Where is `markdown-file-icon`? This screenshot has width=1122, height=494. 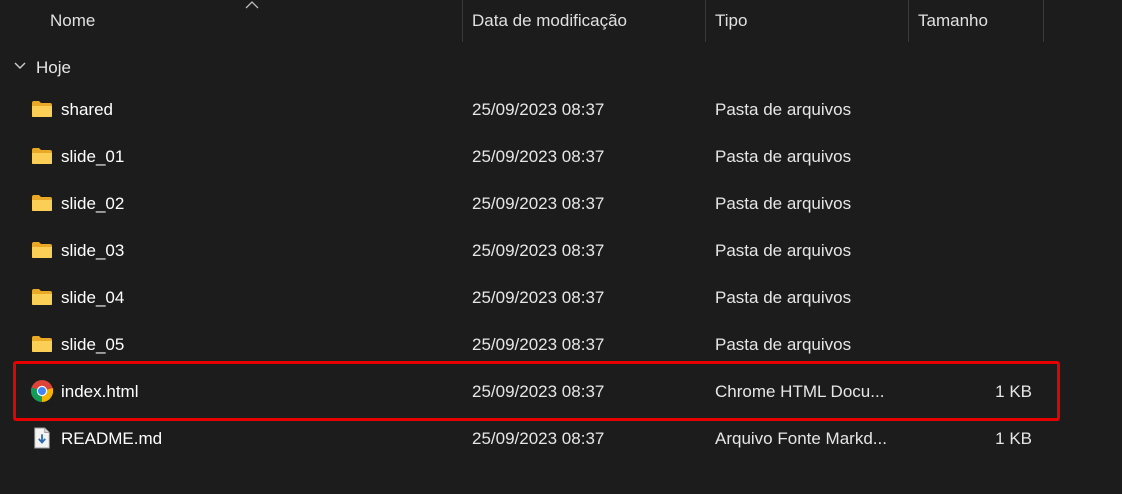 markdown-file-icon is located at coordinates (42, 438).